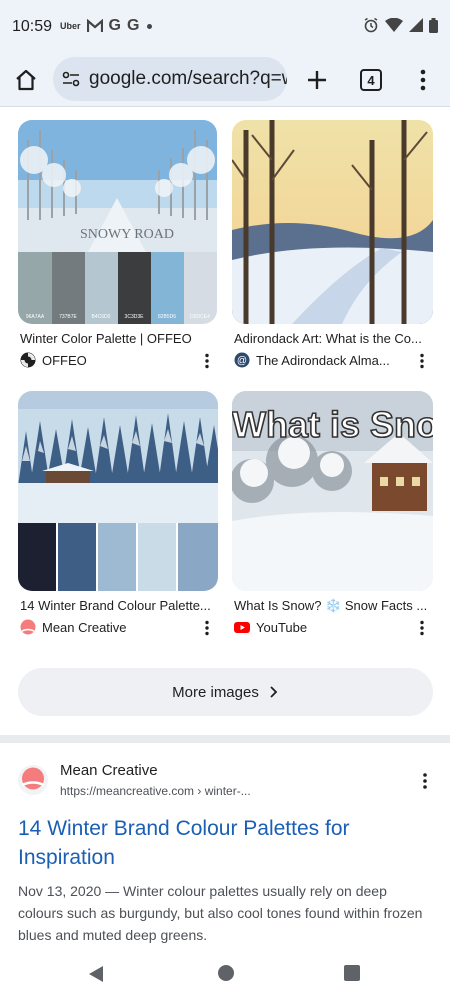 The image size is (450, 1000). What do you see at coordinates (119, 338) in the screenshot?
I see `image-title: Winter Color Palette | OFFEO` at bounding box center [119, 338].